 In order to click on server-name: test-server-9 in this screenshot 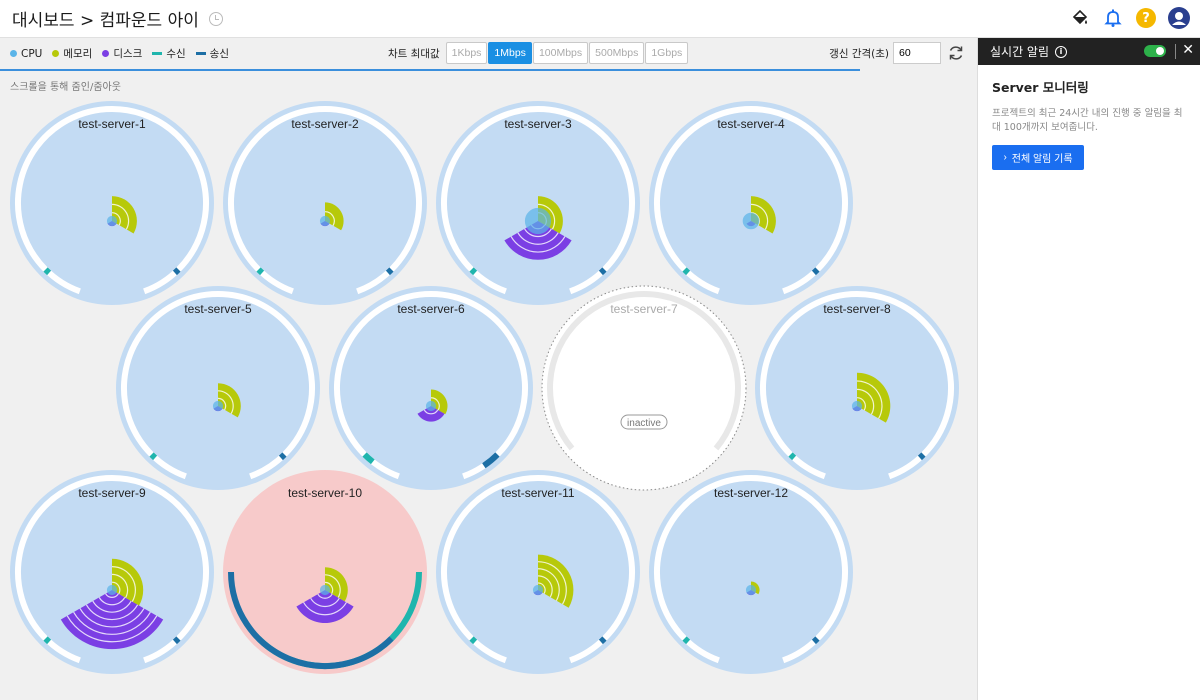, I will do `click(112, 493)`.